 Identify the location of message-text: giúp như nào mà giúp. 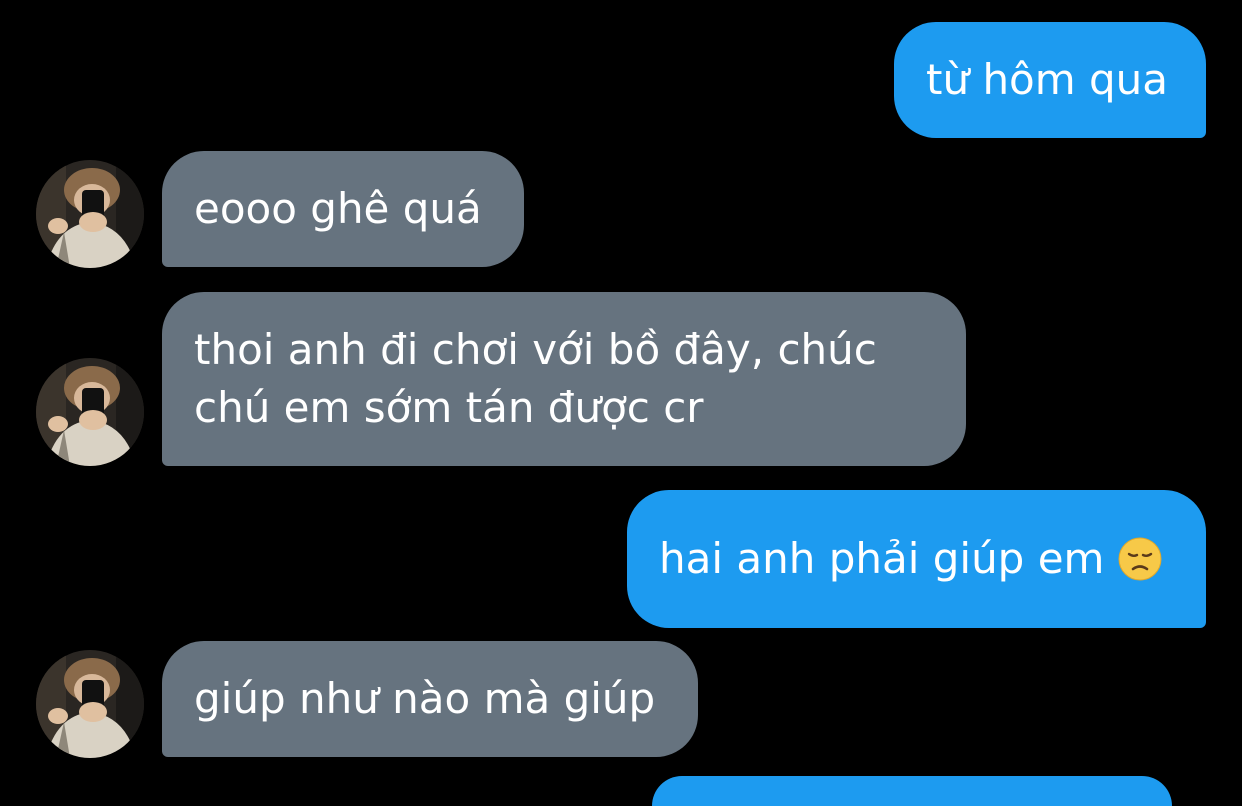
(425, 698).